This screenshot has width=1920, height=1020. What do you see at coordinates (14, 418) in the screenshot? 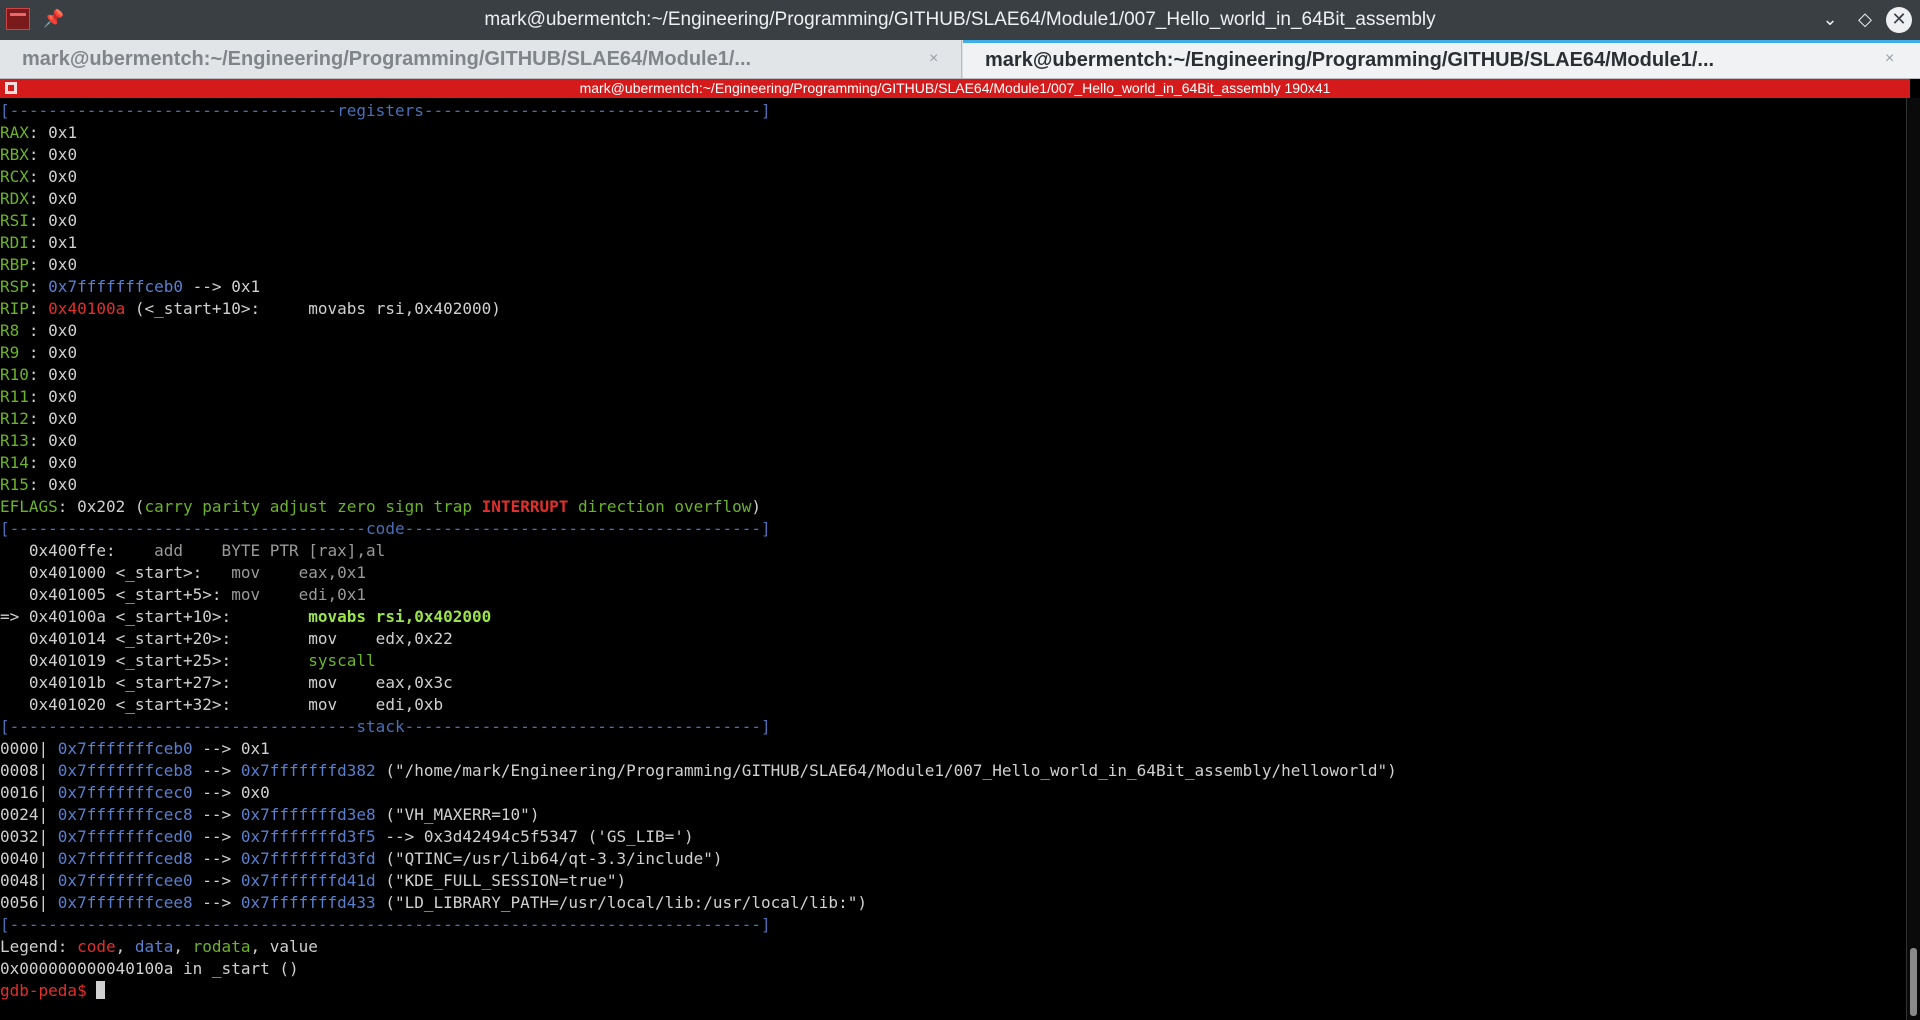
I see `register-name: R12` at bounding box center [14, 418].